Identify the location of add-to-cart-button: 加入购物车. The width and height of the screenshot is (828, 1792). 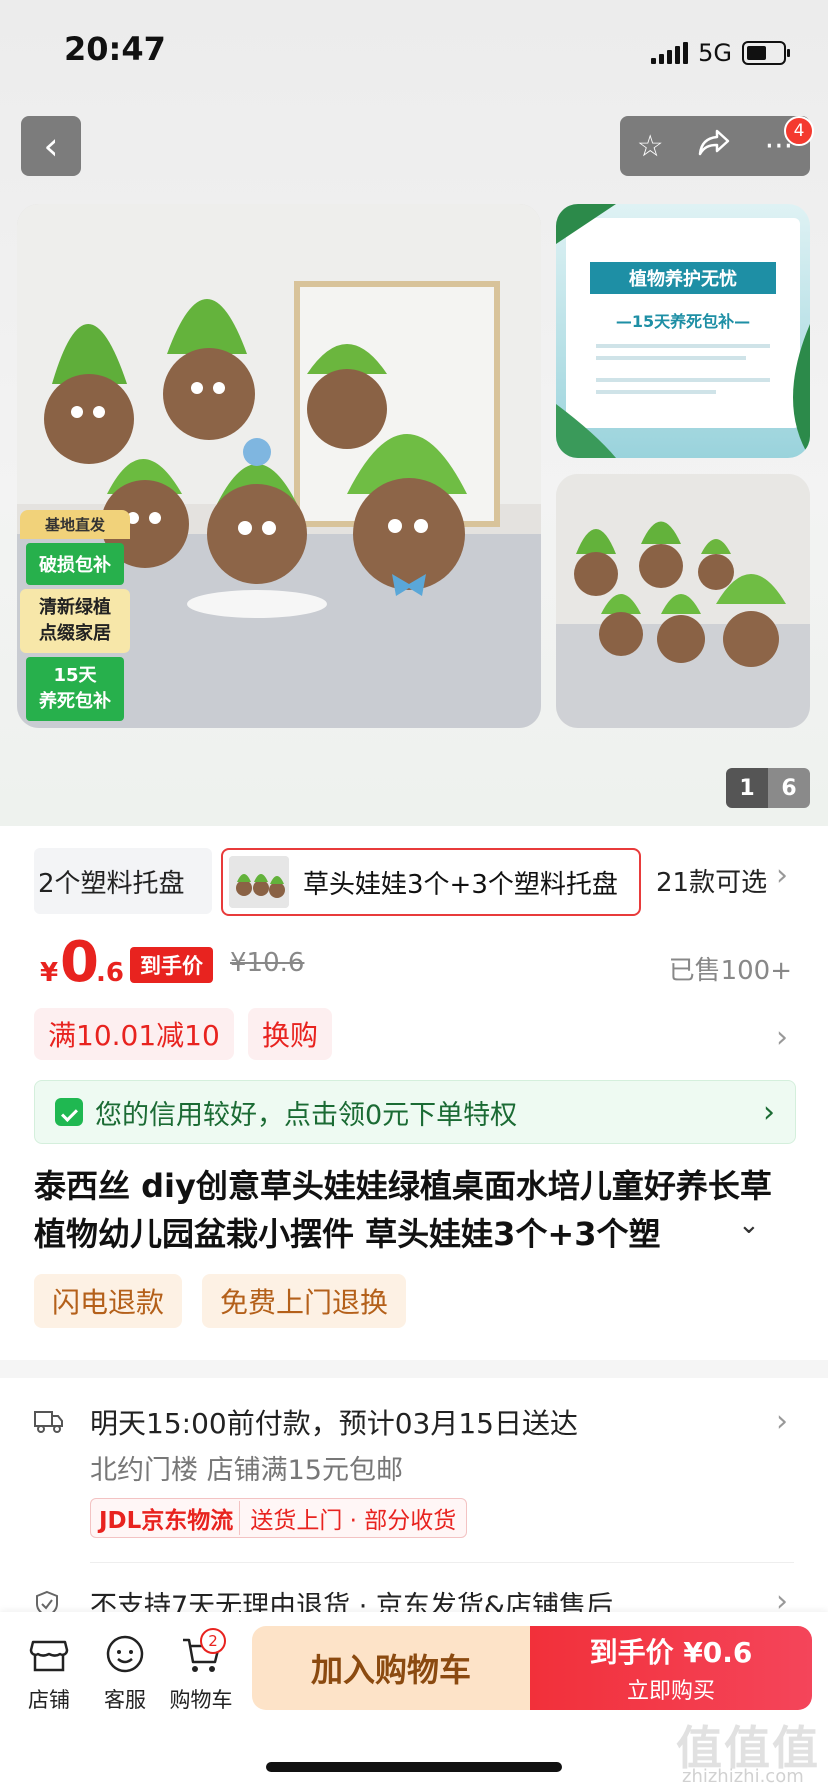
(391, 1668).